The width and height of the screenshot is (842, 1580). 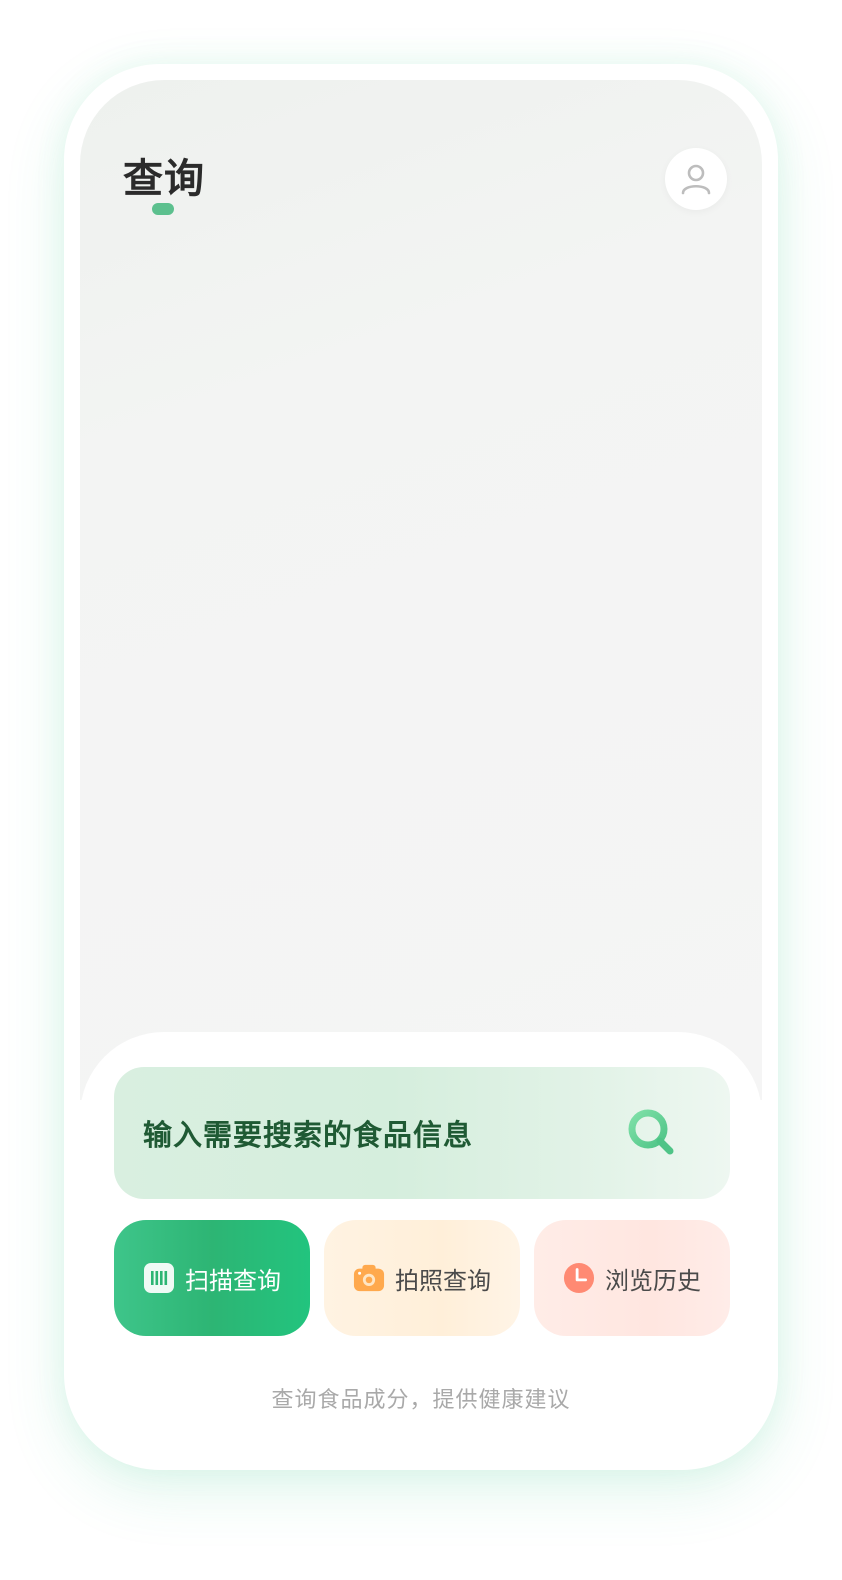 What do you see at coordinates (163, 209) in the screenshot?
I see `title-indicator` at bounding box center [163, 209].